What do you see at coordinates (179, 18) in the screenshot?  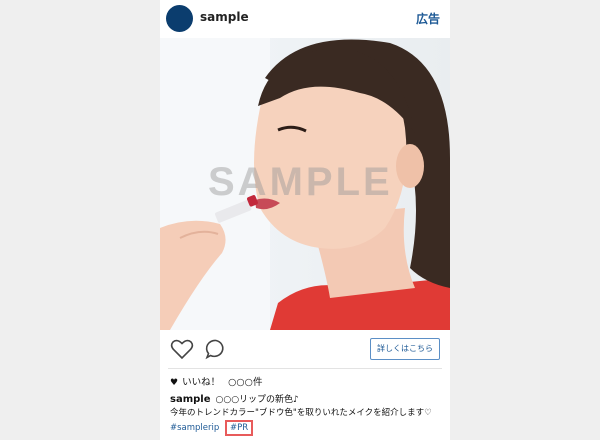 I see `avatar` at bounding box center [179, 18].